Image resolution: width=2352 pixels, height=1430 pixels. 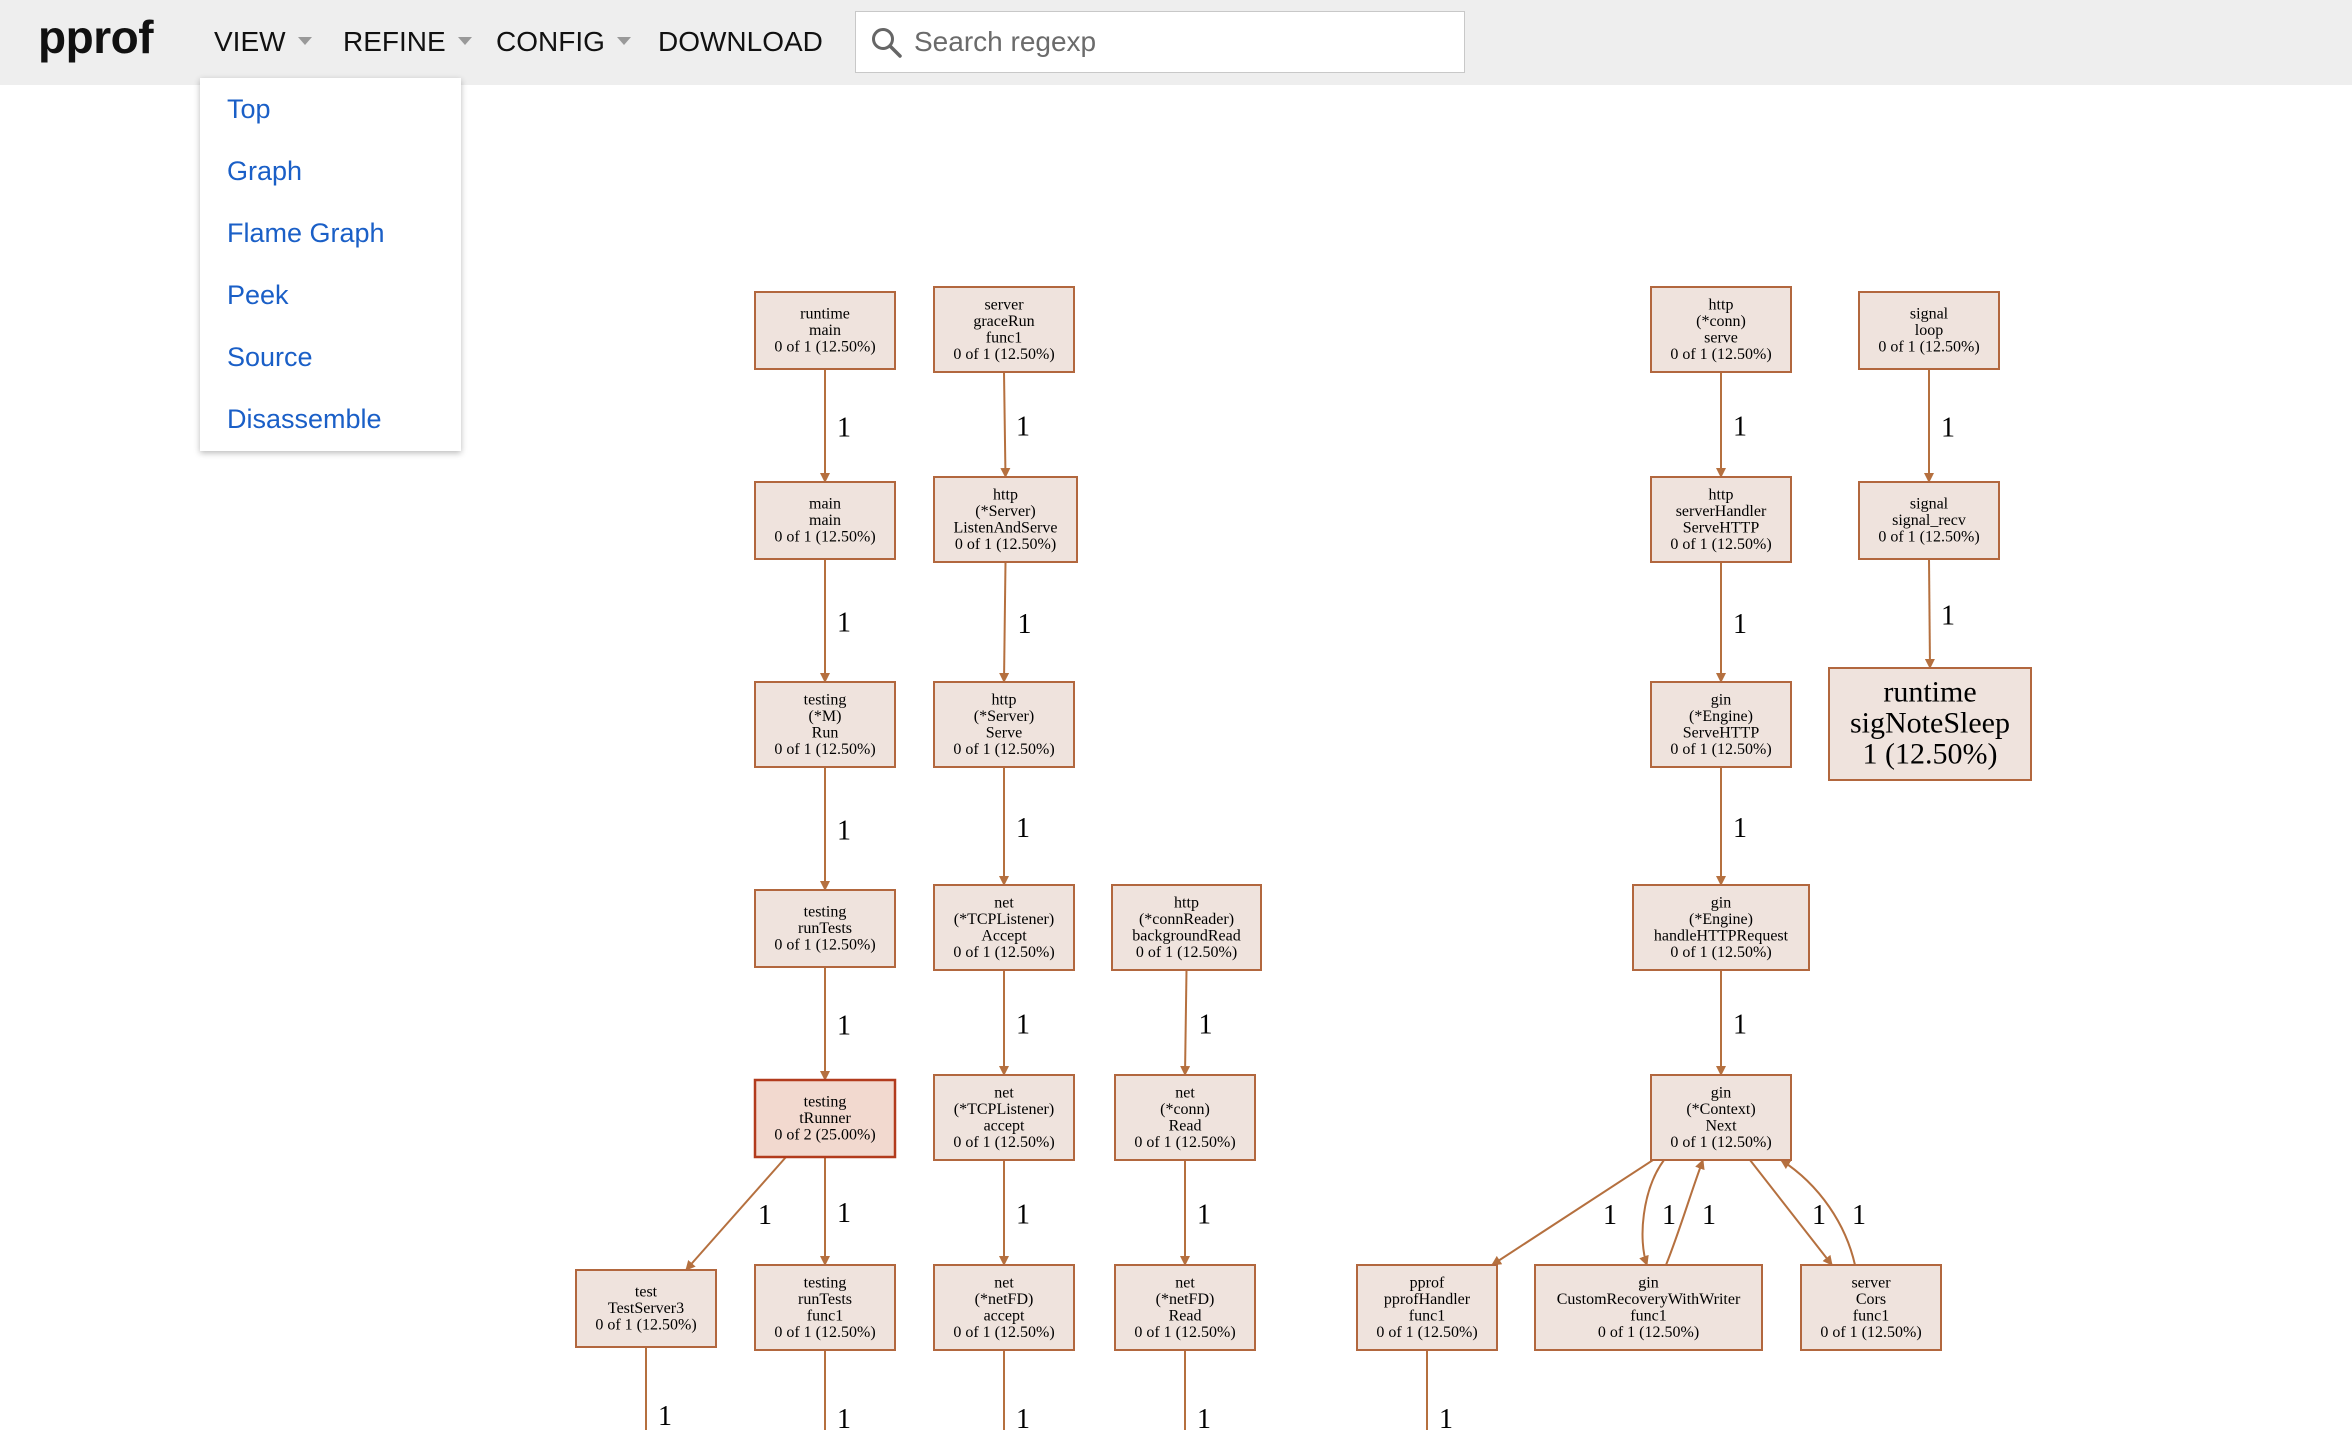 I want to click on graph-node: testingrunTests0 of 1 (12.50%), so click(x=825, y=928).